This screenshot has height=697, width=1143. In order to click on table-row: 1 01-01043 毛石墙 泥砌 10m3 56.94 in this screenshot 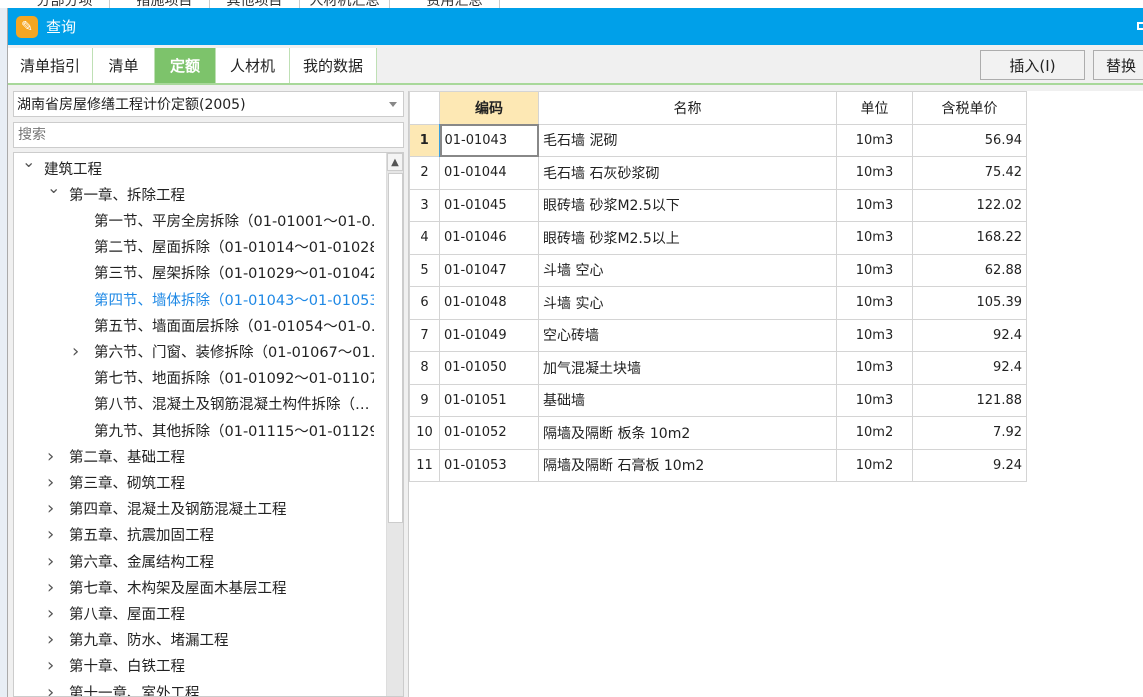, I will do `click(718, 140)`.